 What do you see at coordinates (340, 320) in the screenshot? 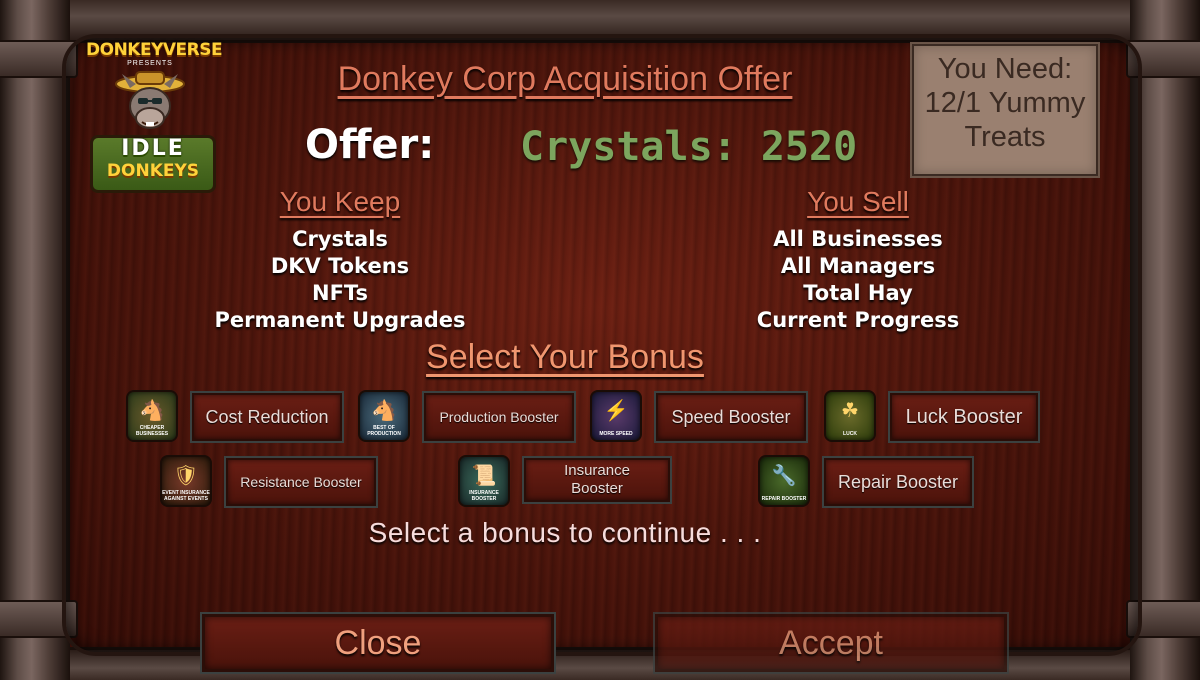
I see `keep-item: Permanent Upgrades` at bounding box center [340, 320].